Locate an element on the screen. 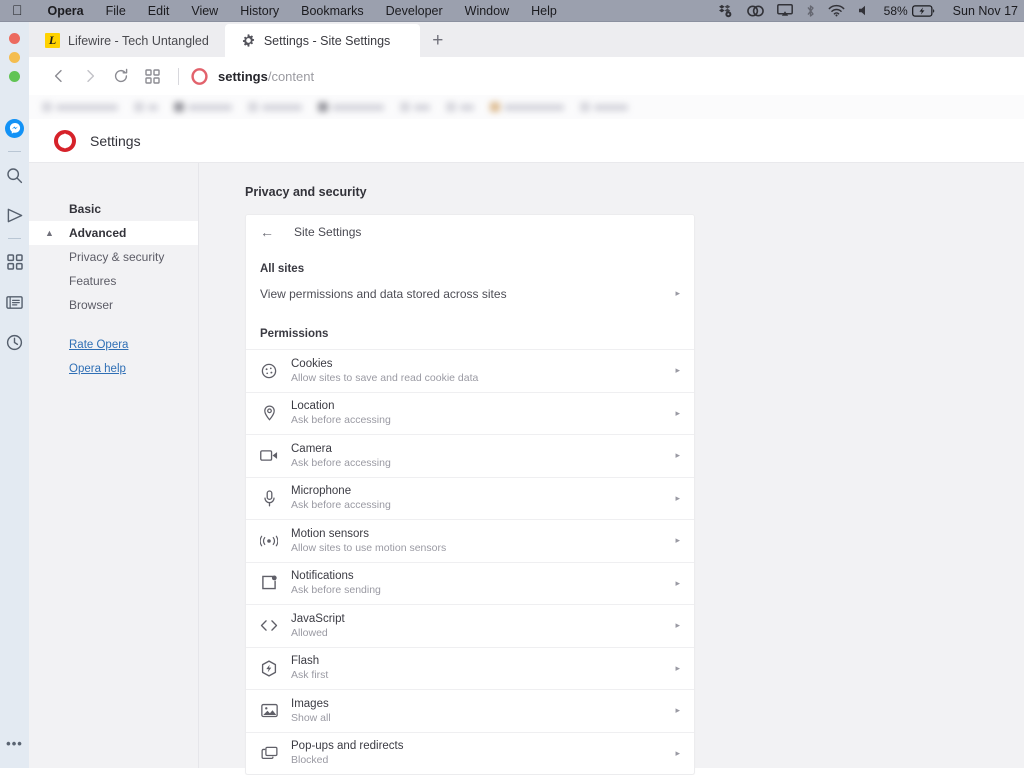  sidebar-item-advanced: ▲ Advanced is located at coordinates (113, 233).